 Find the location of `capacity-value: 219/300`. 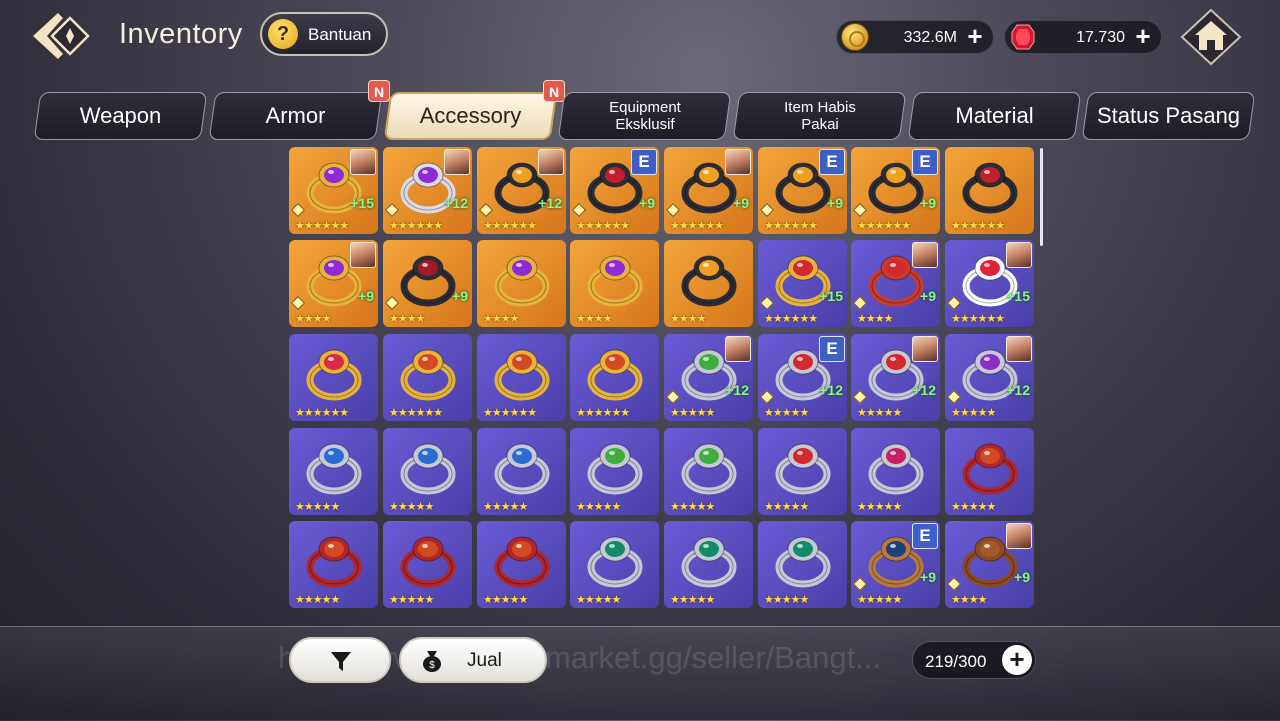

capacity-value: 219/300 is located at coordinates (956, 661).